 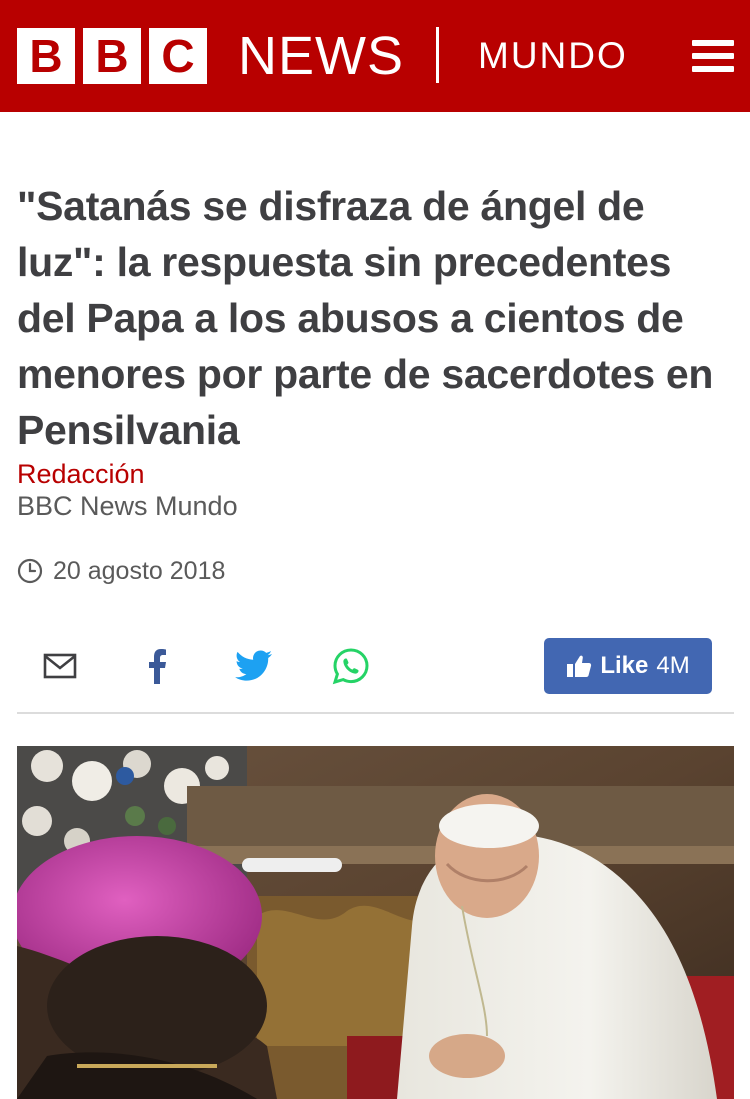 I want to click on site-header: B B C NEWS MUNDO, so click(x=375, y=56).